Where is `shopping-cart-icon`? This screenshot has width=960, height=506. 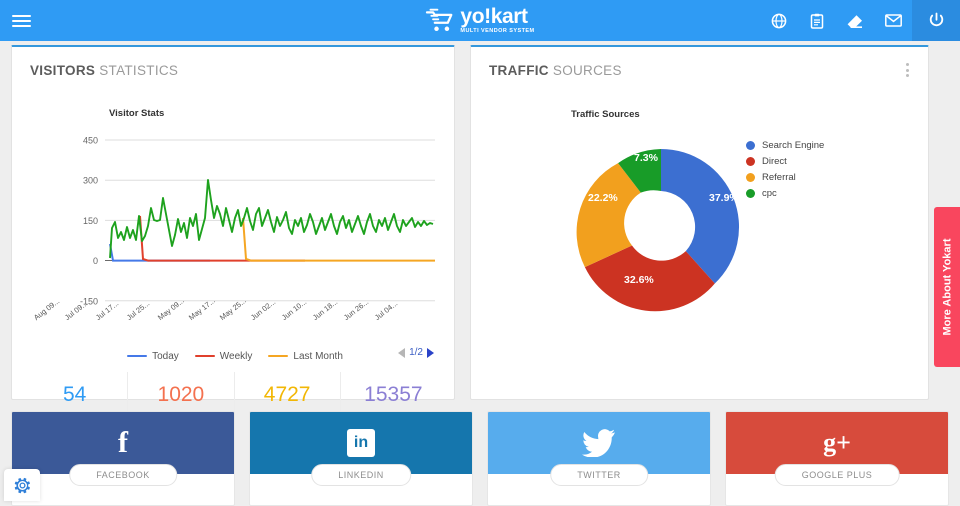
shopping-cart-icon is located at coordinates (439, 19).